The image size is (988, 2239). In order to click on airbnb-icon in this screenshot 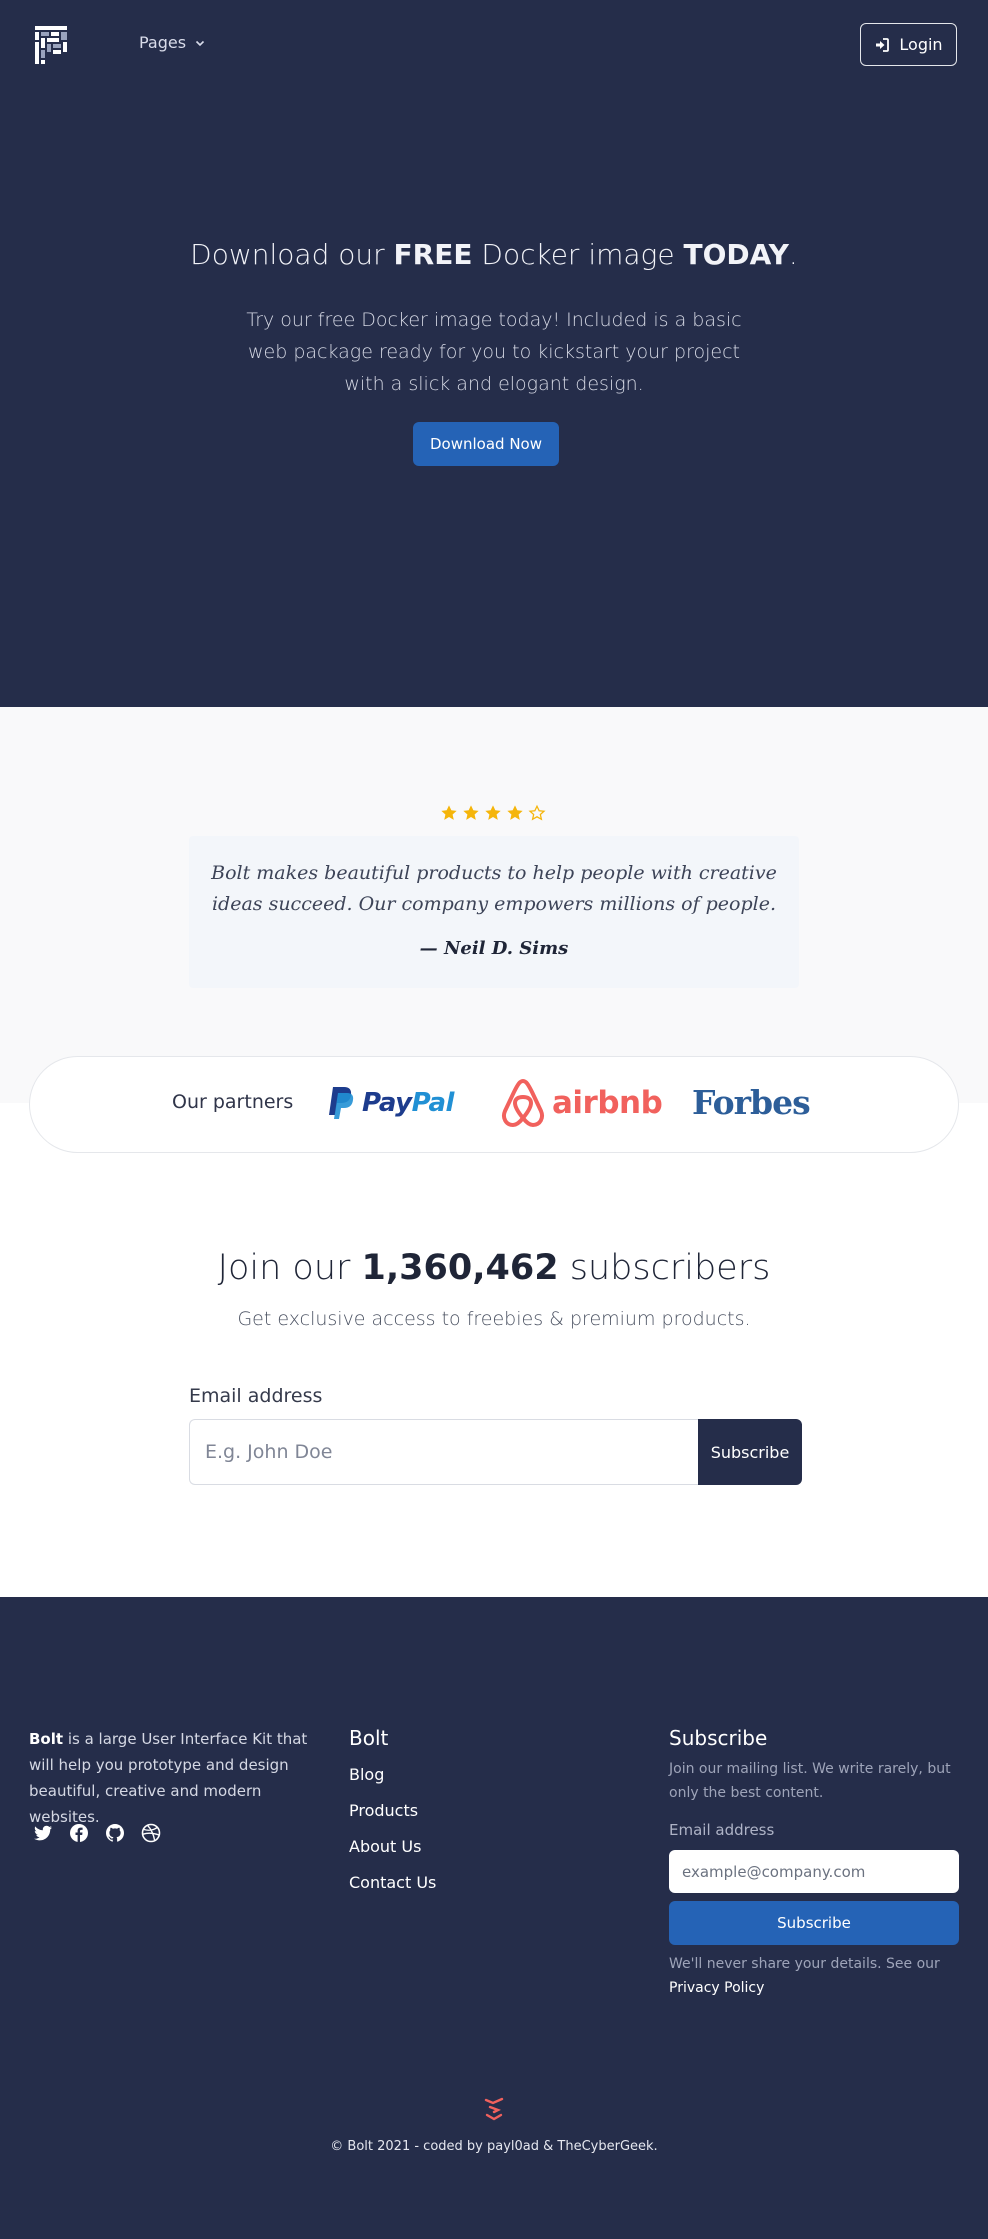, I will do `click(523, 1103)`.